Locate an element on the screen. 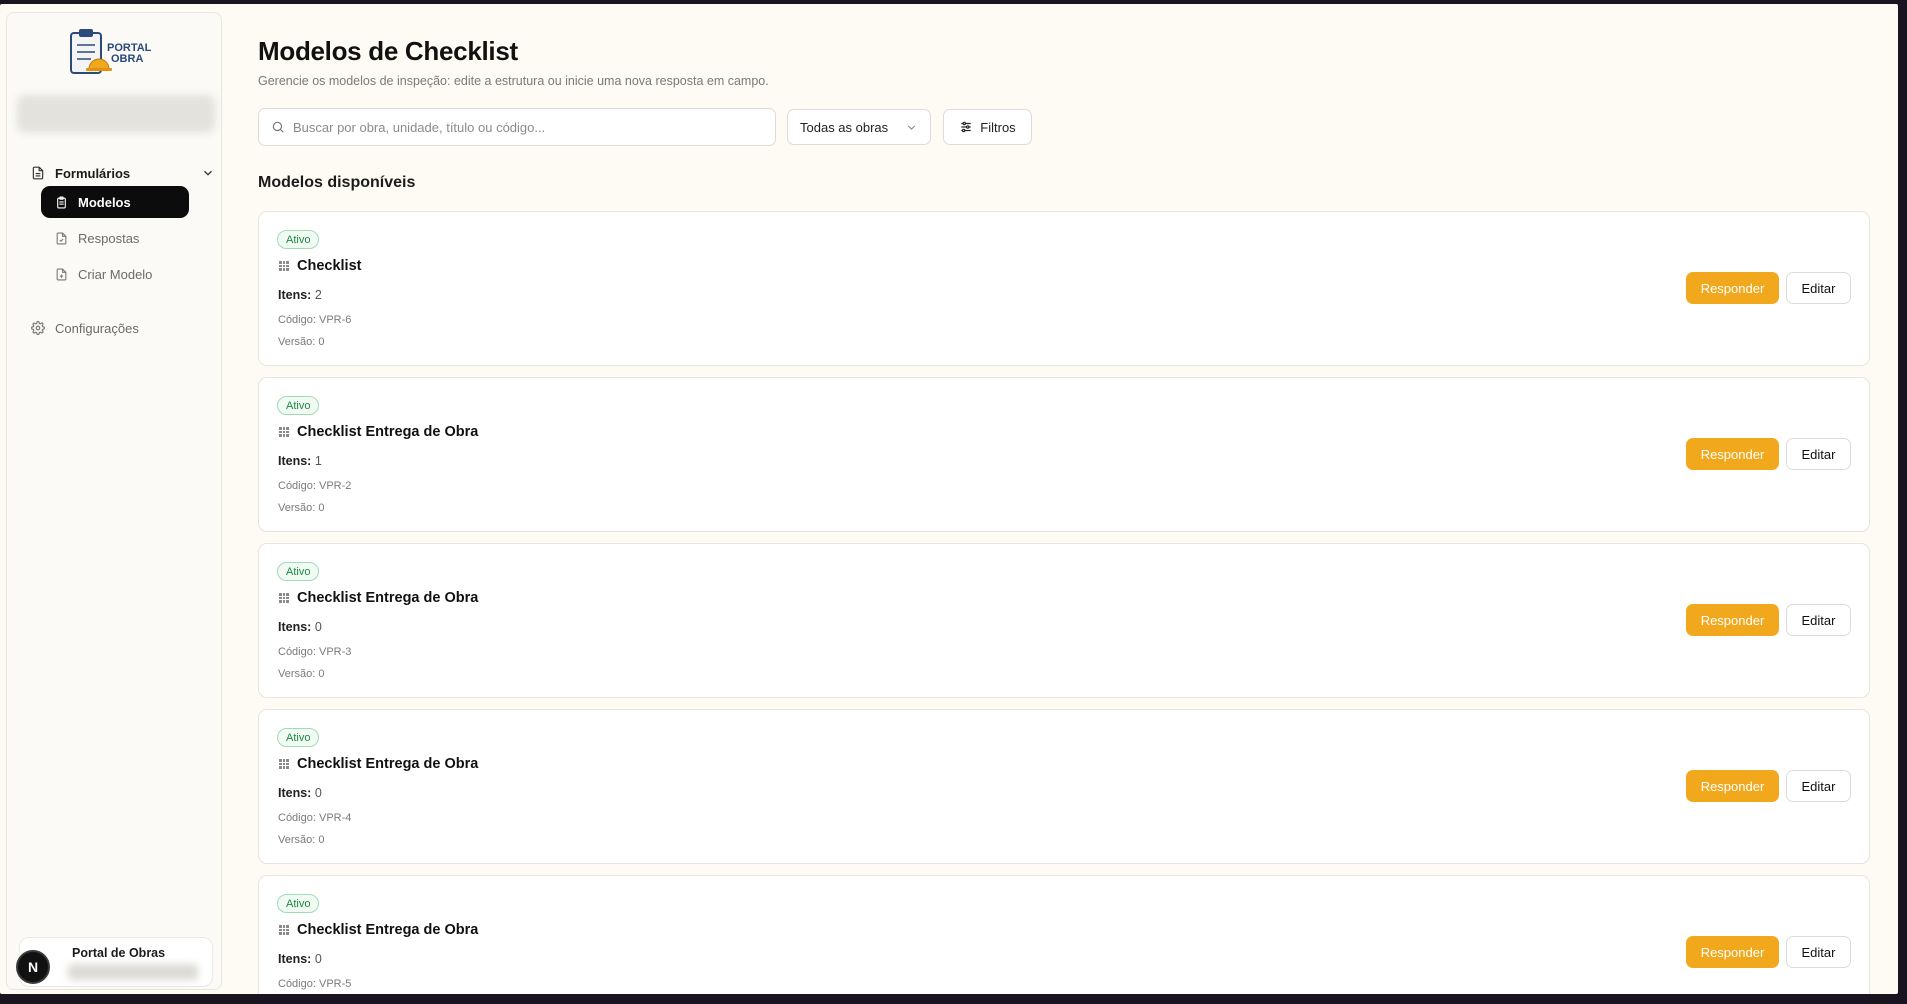  obra-select-value: Todas as obras is located at coordinates (844, 127).